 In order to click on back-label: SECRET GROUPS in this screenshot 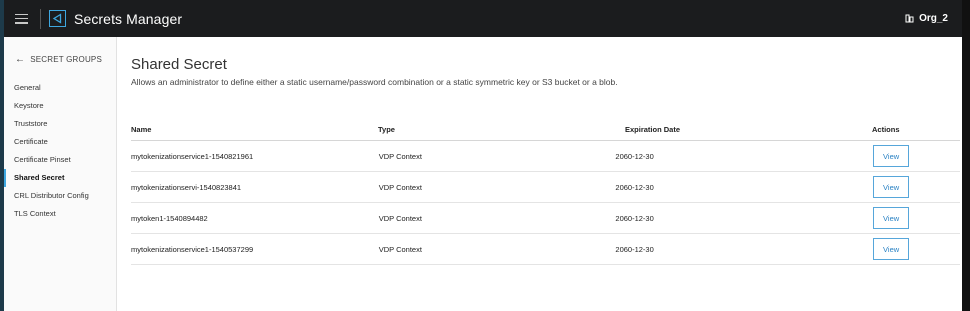, I will do `click(66, 59)`.